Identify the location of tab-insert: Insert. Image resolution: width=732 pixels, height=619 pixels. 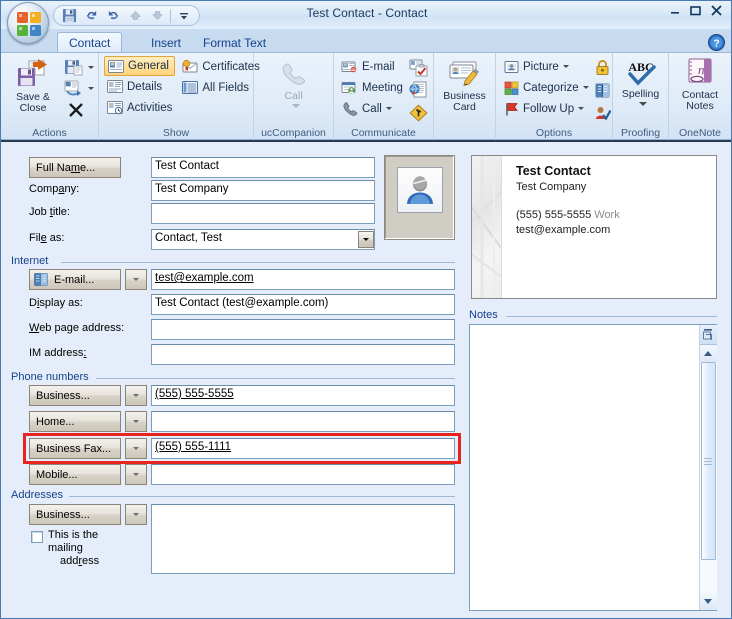
(166, 42).